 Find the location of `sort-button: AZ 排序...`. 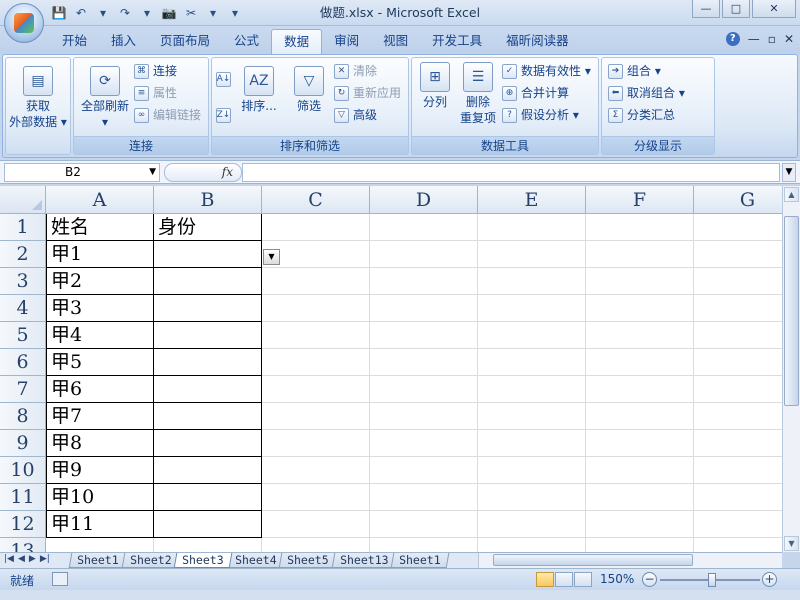

sort-button: AZ 排序... is located at coordinates (259, 90).